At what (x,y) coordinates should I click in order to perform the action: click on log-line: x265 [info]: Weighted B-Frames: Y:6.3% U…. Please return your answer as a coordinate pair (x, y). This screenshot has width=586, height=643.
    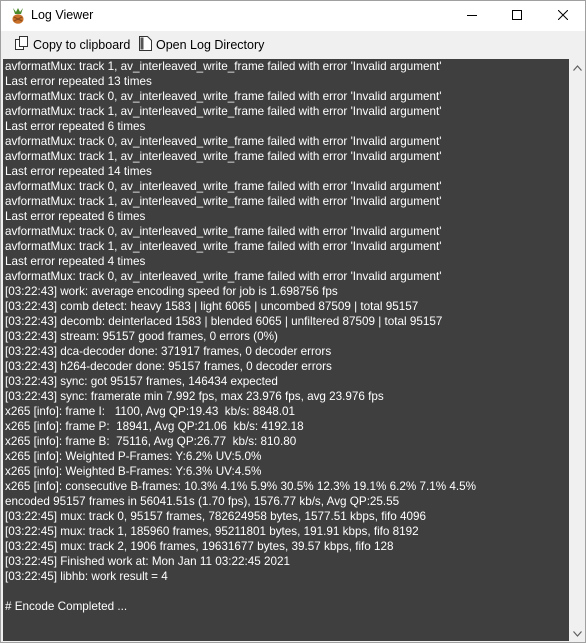
    Looking at the image, I should click on (133, 471).